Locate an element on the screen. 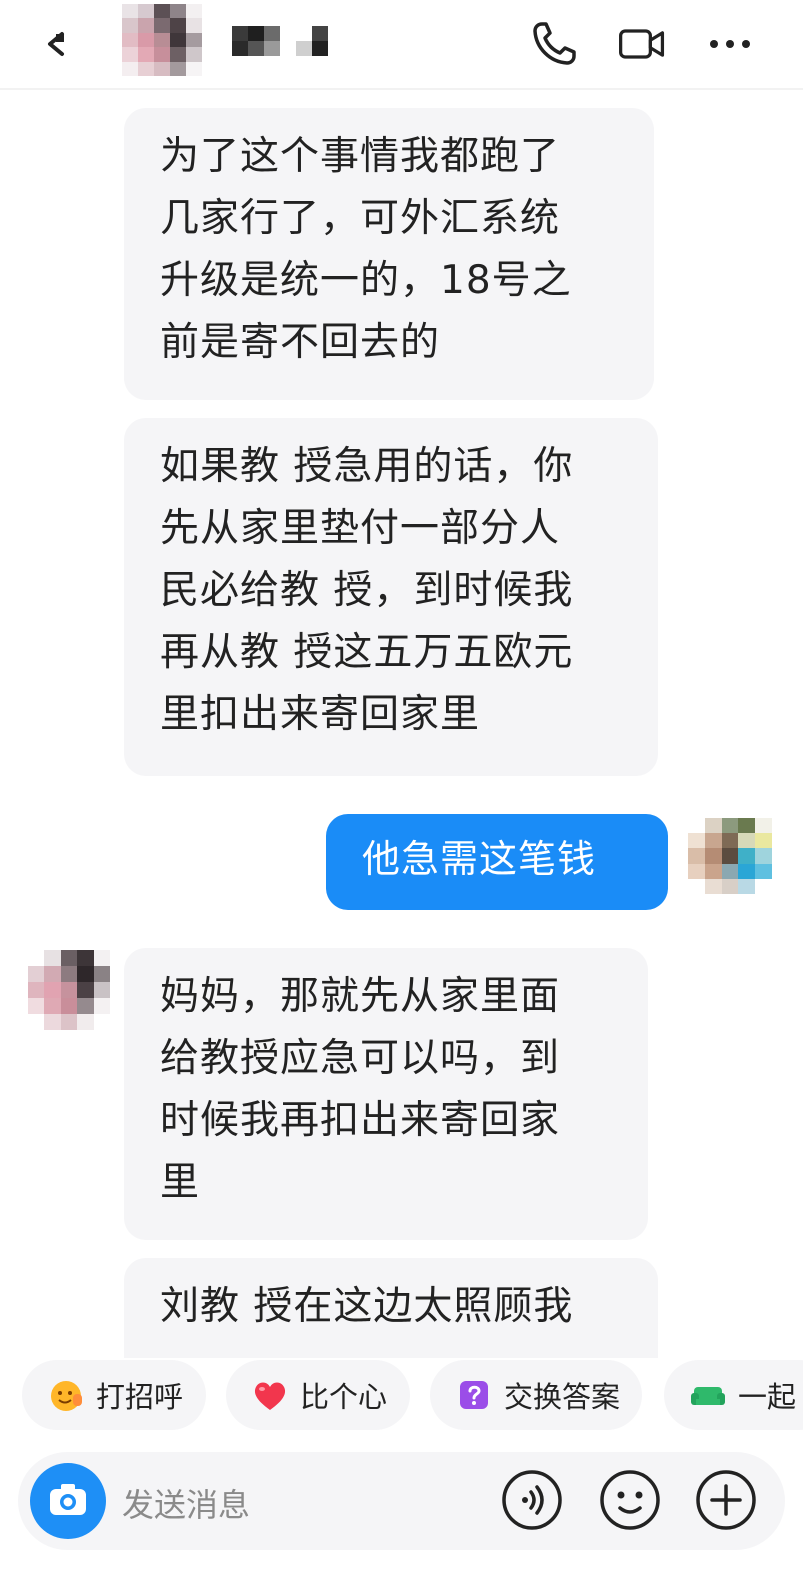 Image resolution: width=803 pixels, height=1589 pixels. sofa-icon is located at coordinates (708, 1396).